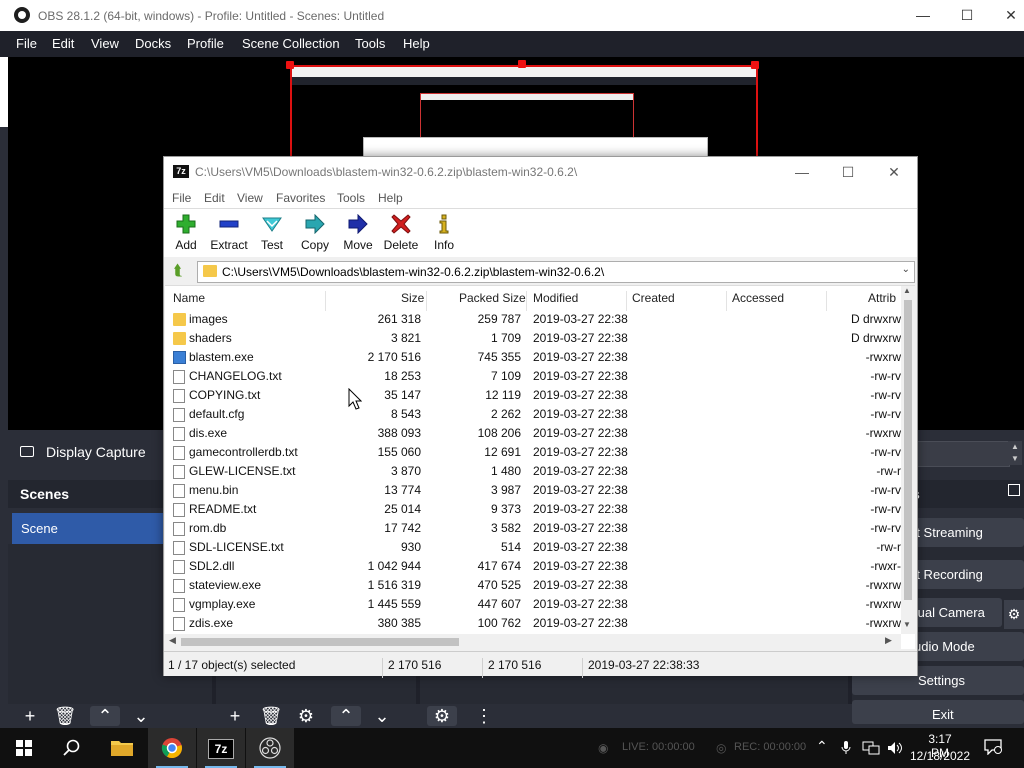  Describe the element at coordinates (416, 43) in the screenshot. I see `menu-help: Help` at that location.